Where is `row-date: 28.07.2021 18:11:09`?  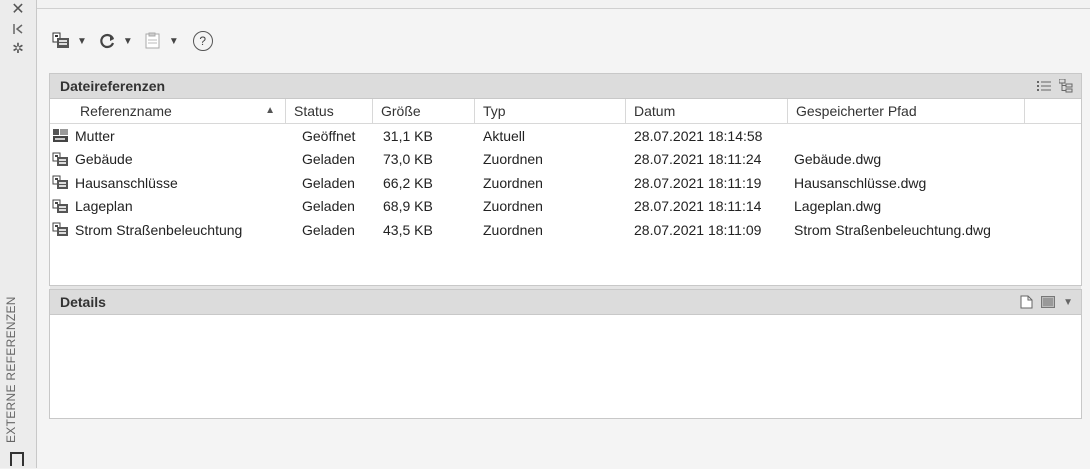 row-date: 28.07.2021 18:11:09 is located at coordinates (698, 229).